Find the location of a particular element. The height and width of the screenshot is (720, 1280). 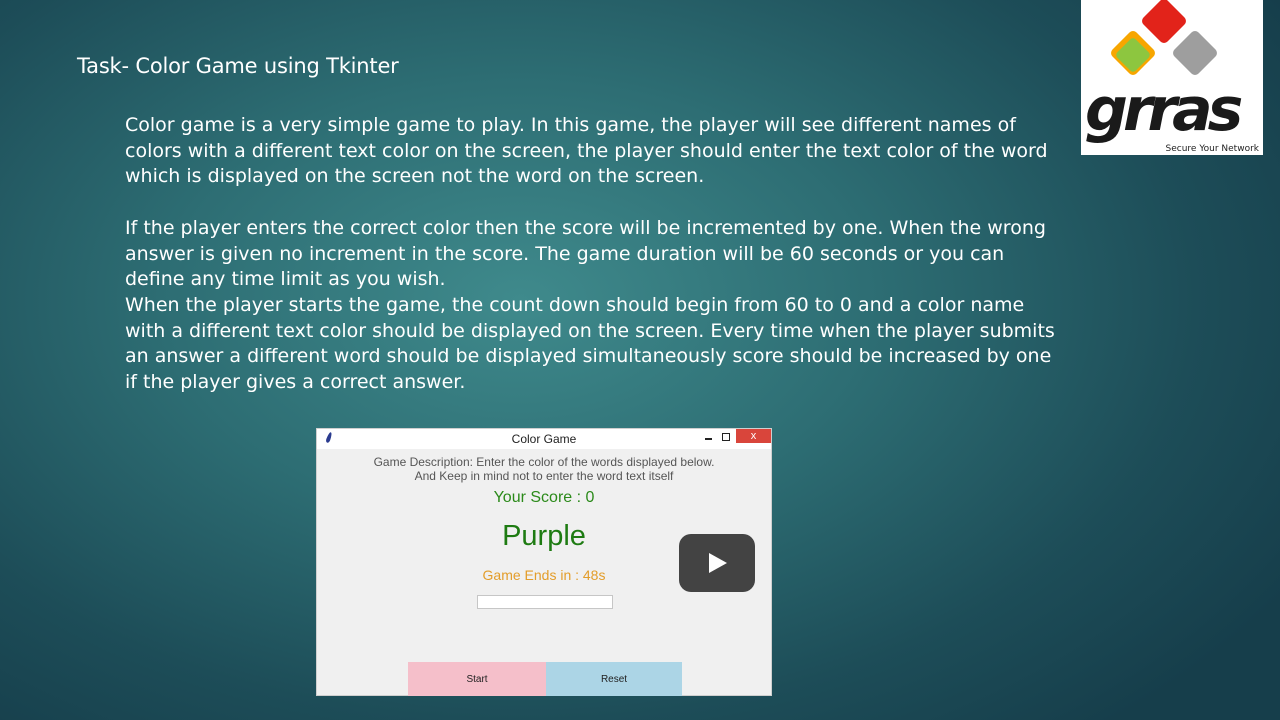

maximize-button is located at coordinates (726, 438).